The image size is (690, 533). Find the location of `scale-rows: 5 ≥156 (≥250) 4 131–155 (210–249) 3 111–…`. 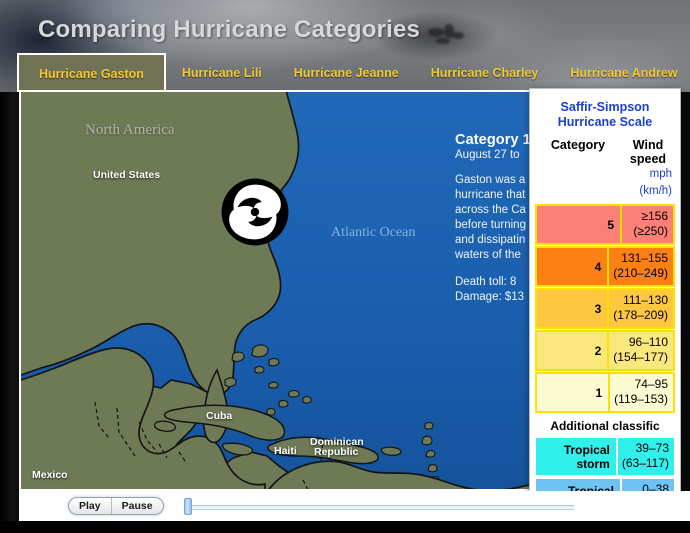

scale-rows: 5 ≥156 (≥250) 4 131–155 (210–249) 3 111–… is located at coordinates (605, 308).